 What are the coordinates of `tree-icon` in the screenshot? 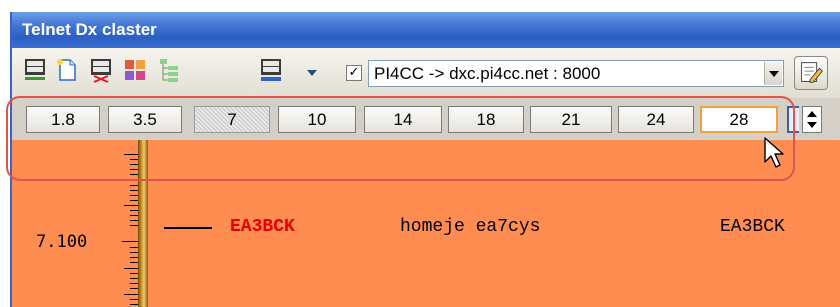 It's located at (169, 70).